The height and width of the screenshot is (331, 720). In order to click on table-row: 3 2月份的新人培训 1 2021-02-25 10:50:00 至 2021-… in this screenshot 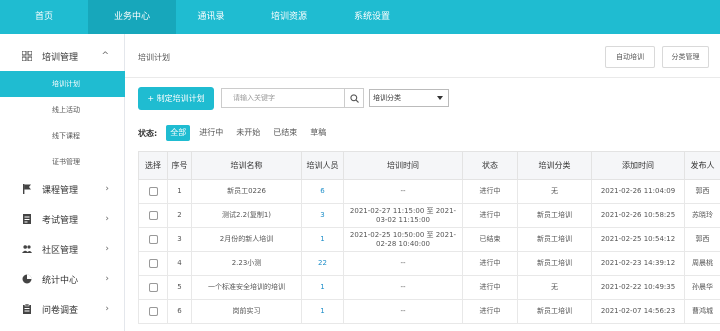, I will do `click(429, 239)`.